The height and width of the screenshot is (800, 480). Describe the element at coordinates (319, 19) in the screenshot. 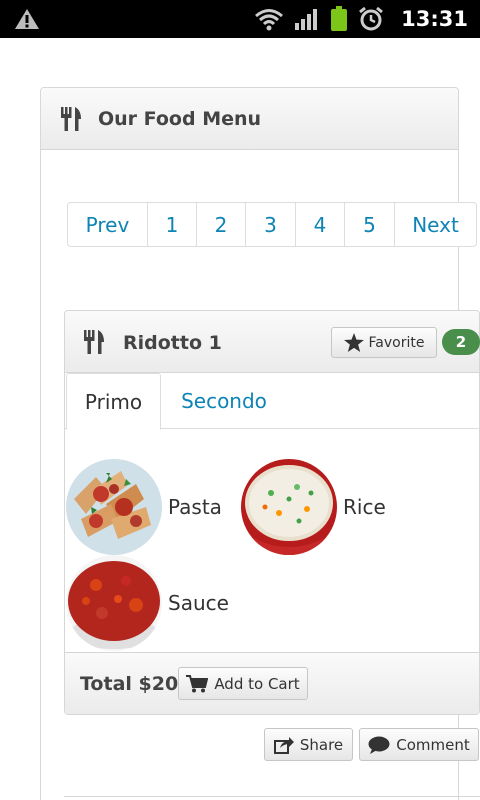

I see `status-icons` at that location.